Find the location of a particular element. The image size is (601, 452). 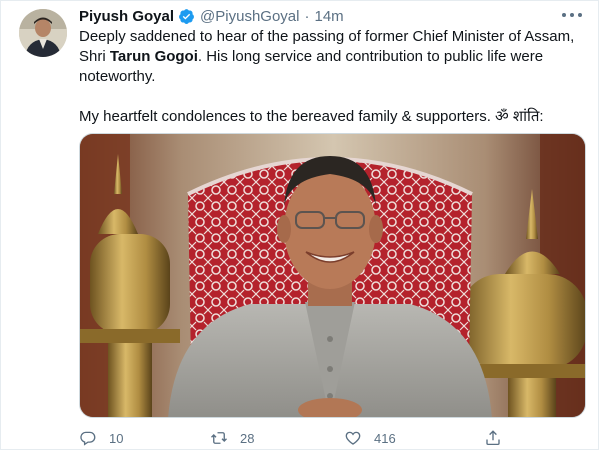

tweet-timestamp: 14m is located at coordinates (328, 16).